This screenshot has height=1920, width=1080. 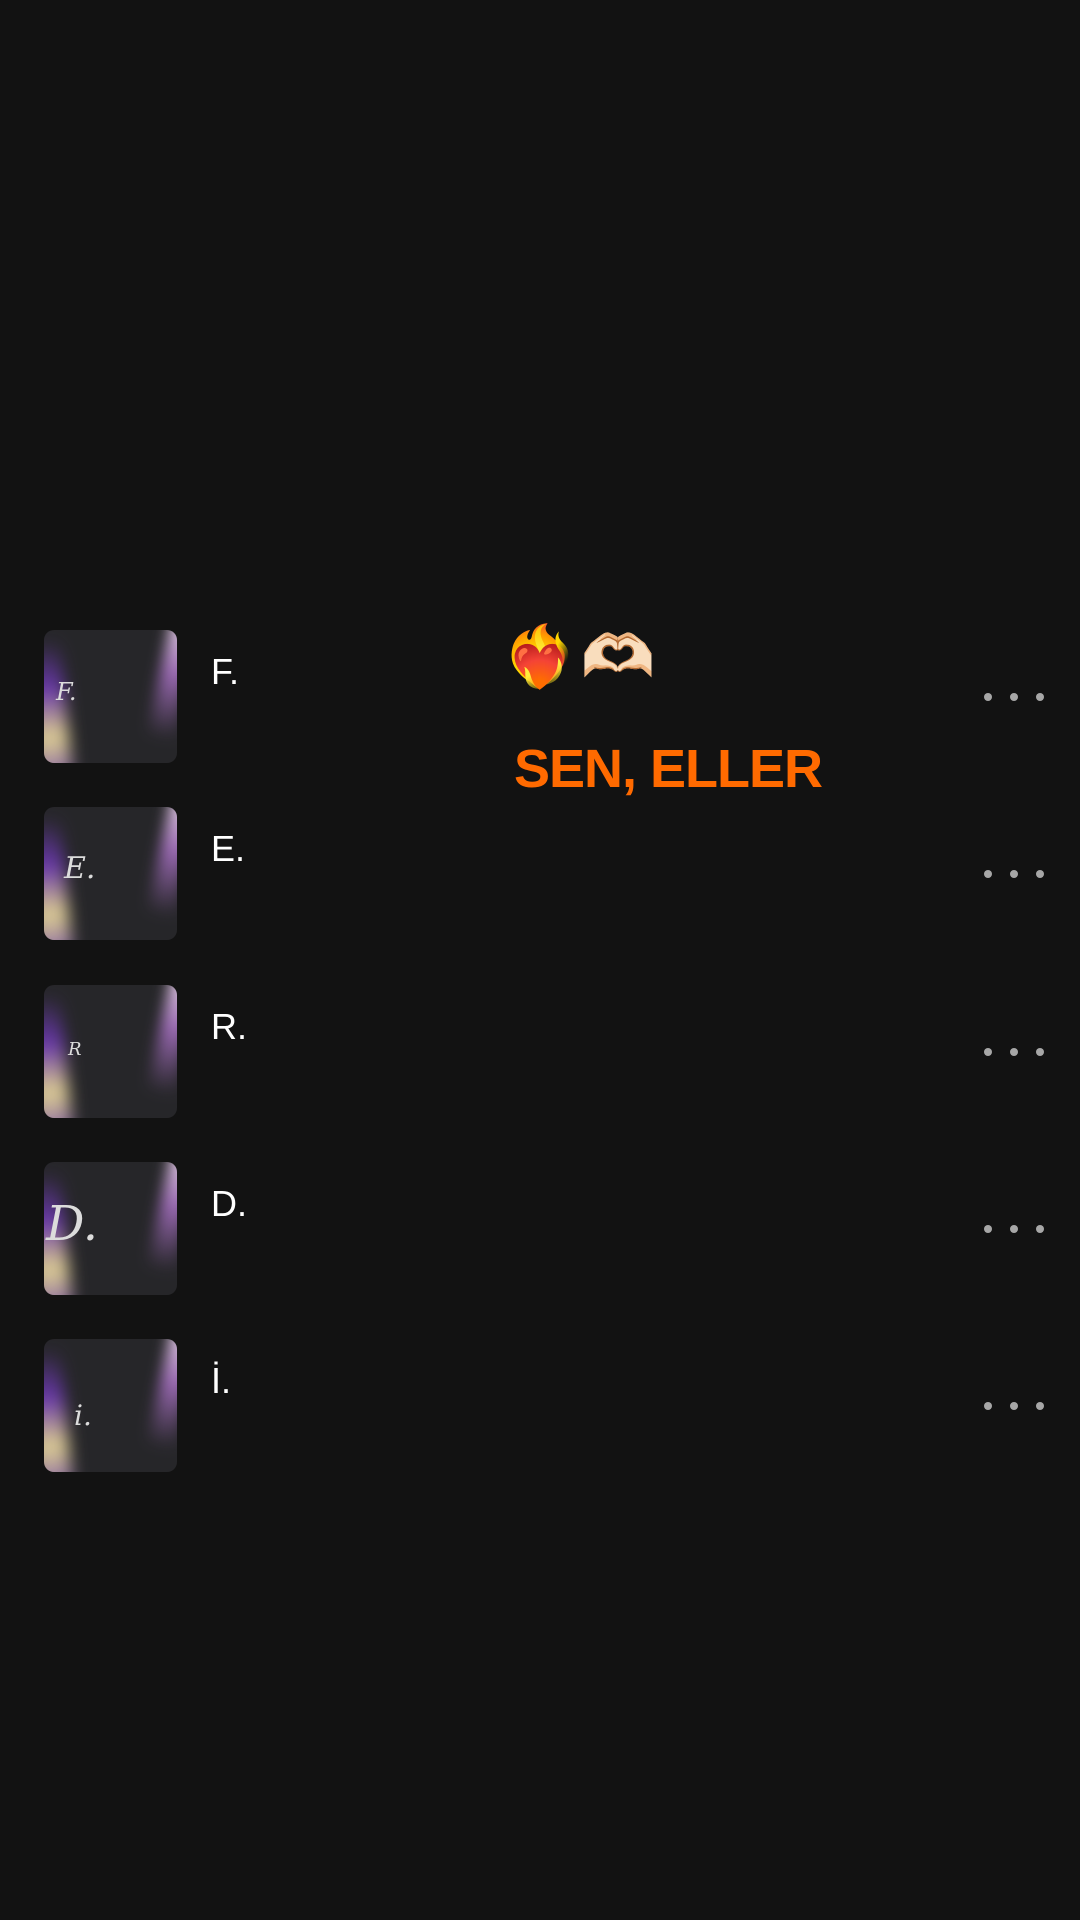 I want to click on caption-text: SEN, ELLER, so click(x=668, y=769).